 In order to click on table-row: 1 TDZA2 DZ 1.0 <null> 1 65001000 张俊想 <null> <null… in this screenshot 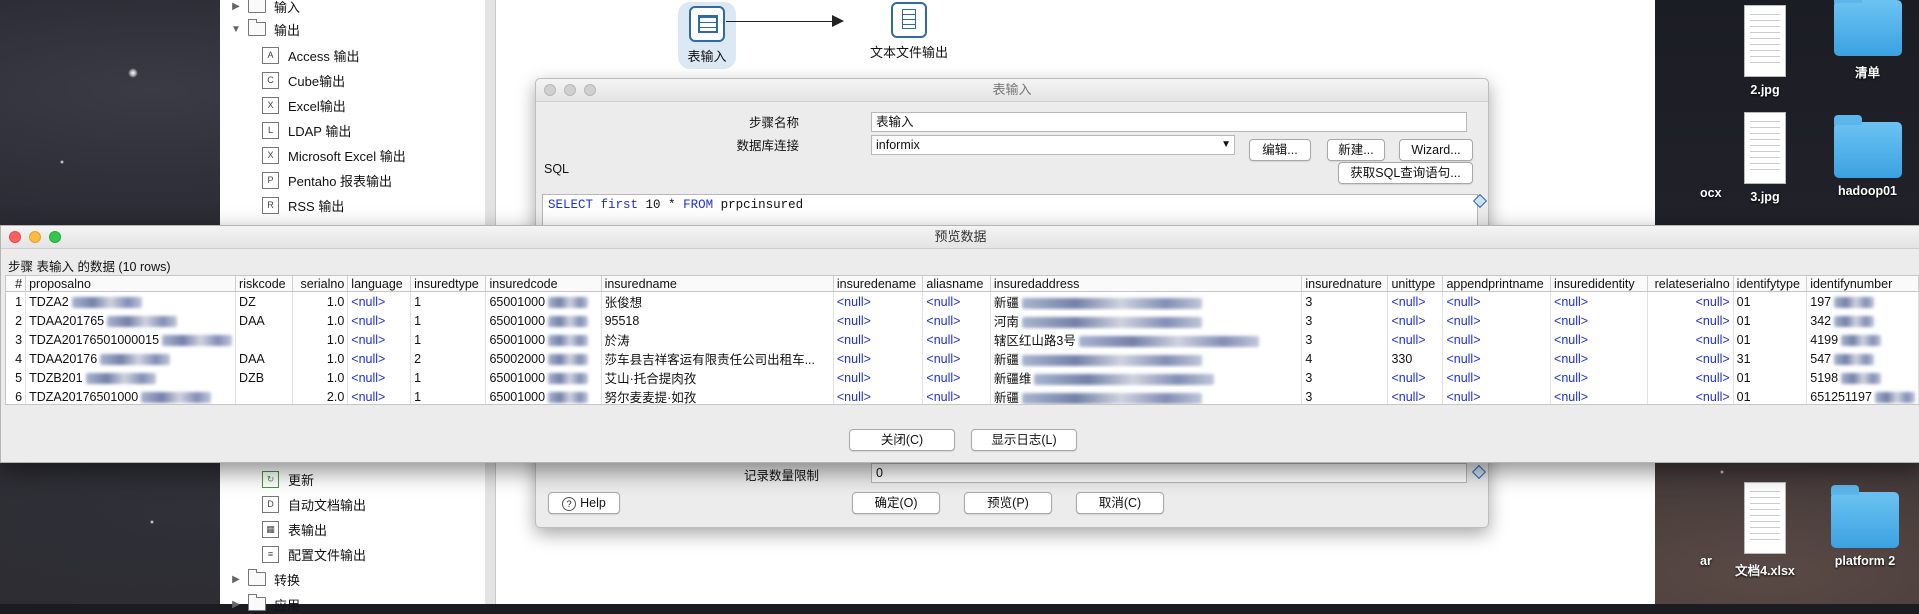, I will do `click(962, 301)`.